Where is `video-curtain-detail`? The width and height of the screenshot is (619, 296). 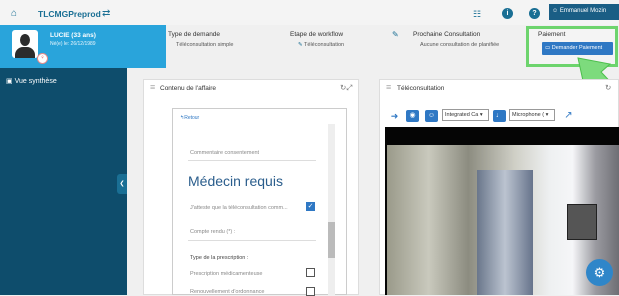 video-curtain-detail is located at coordinates (505, 232).